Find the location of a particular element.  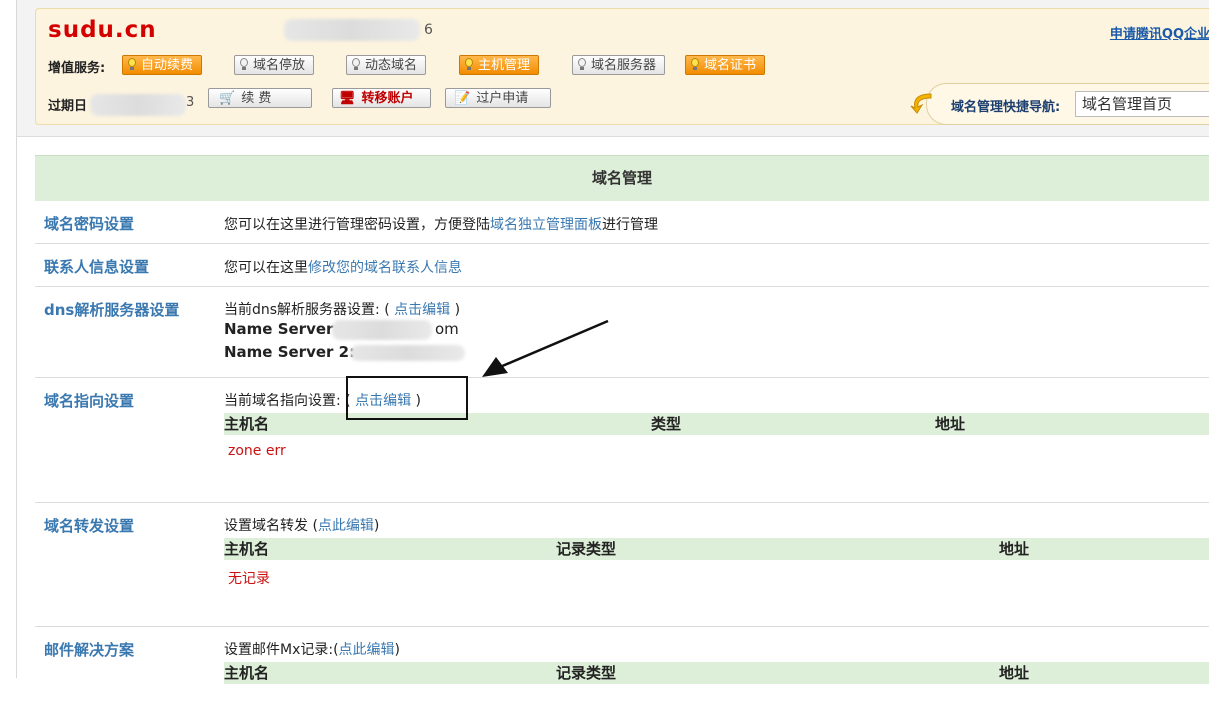

name-server-1-tail: om is located at coordinates (447, 329).